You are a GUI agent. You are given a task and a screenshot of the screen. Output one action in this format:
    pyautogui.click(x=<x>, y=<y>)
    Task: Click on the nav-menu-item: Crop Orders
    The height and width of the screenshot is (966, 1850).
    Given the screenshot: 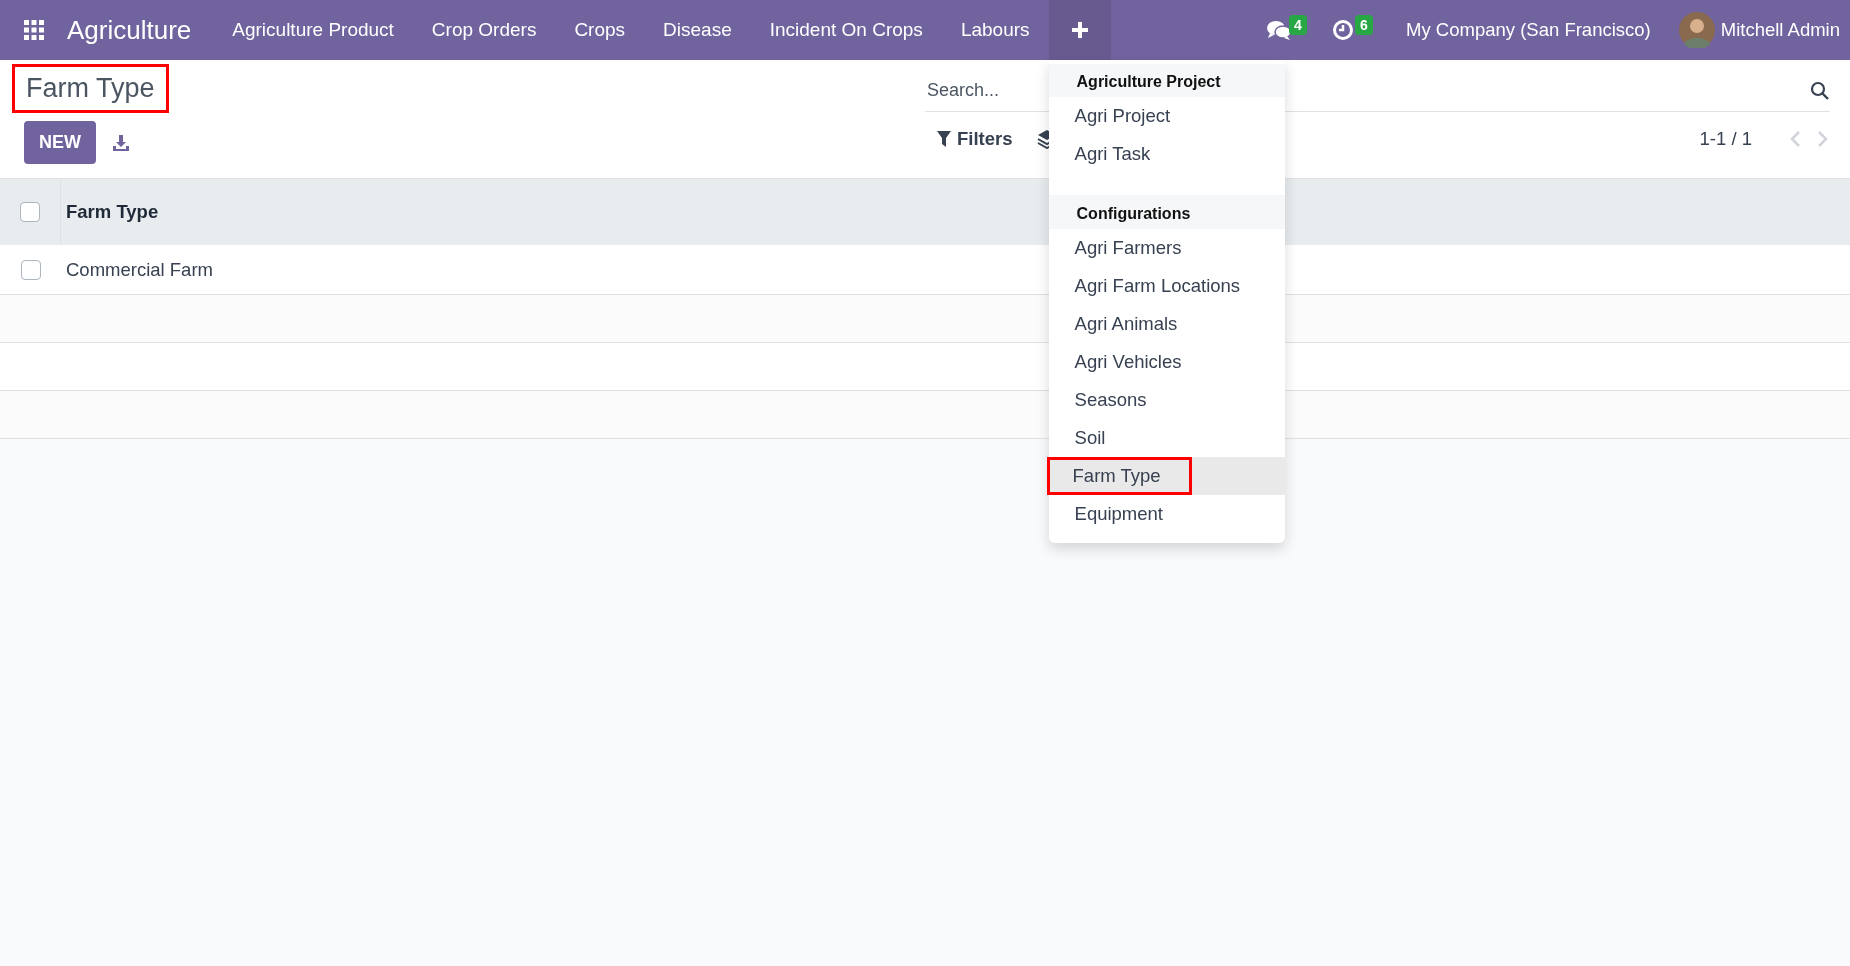 What is the action you would take?
    pyautogui.click(x=484, y=30)
    